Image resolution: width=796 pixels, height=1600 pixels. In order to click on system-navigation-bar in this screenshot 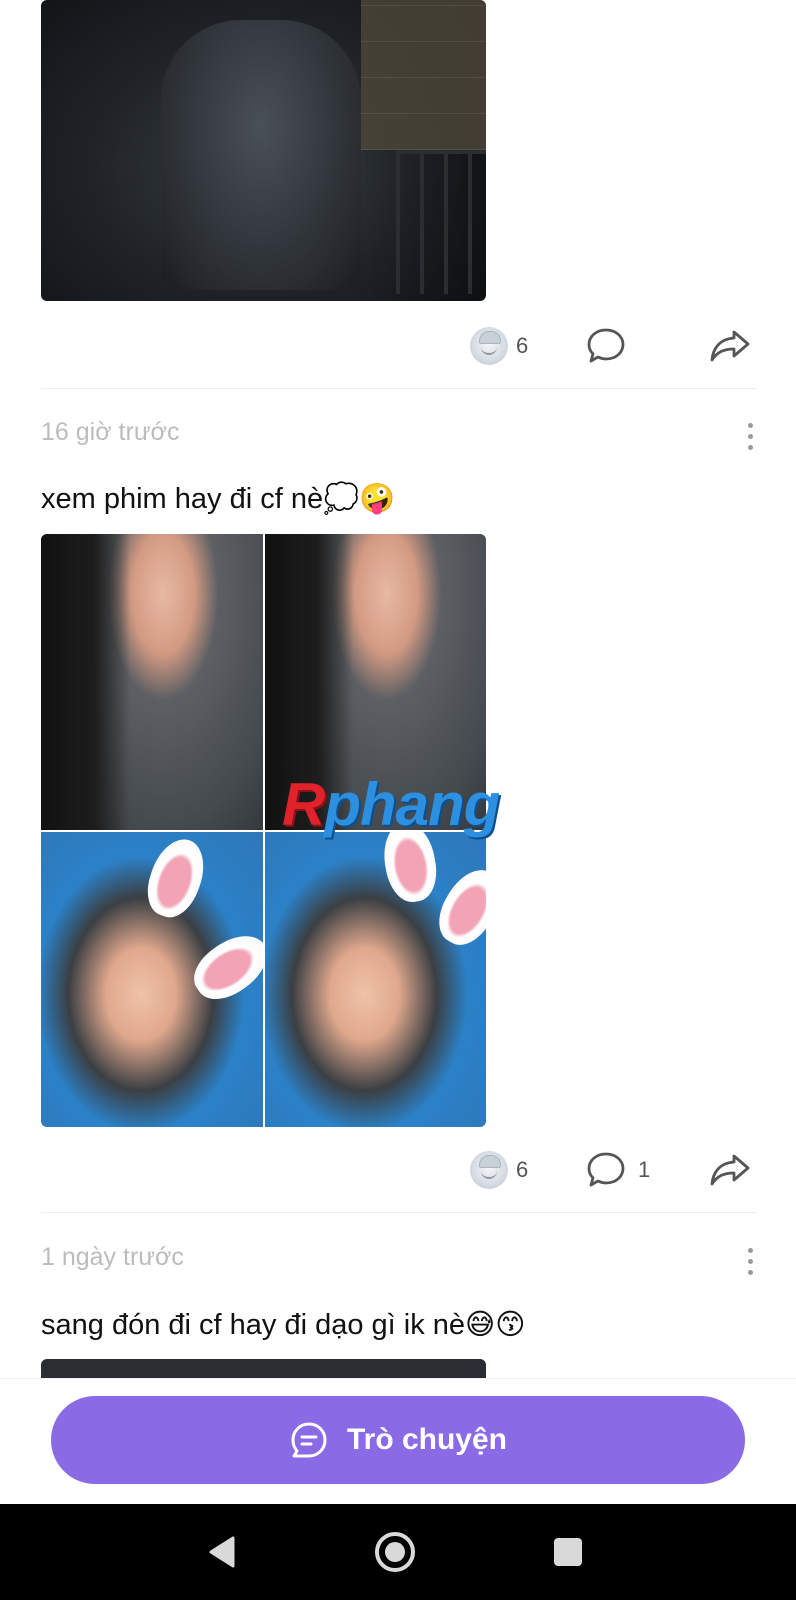, I will do `click(398, 1552)`.